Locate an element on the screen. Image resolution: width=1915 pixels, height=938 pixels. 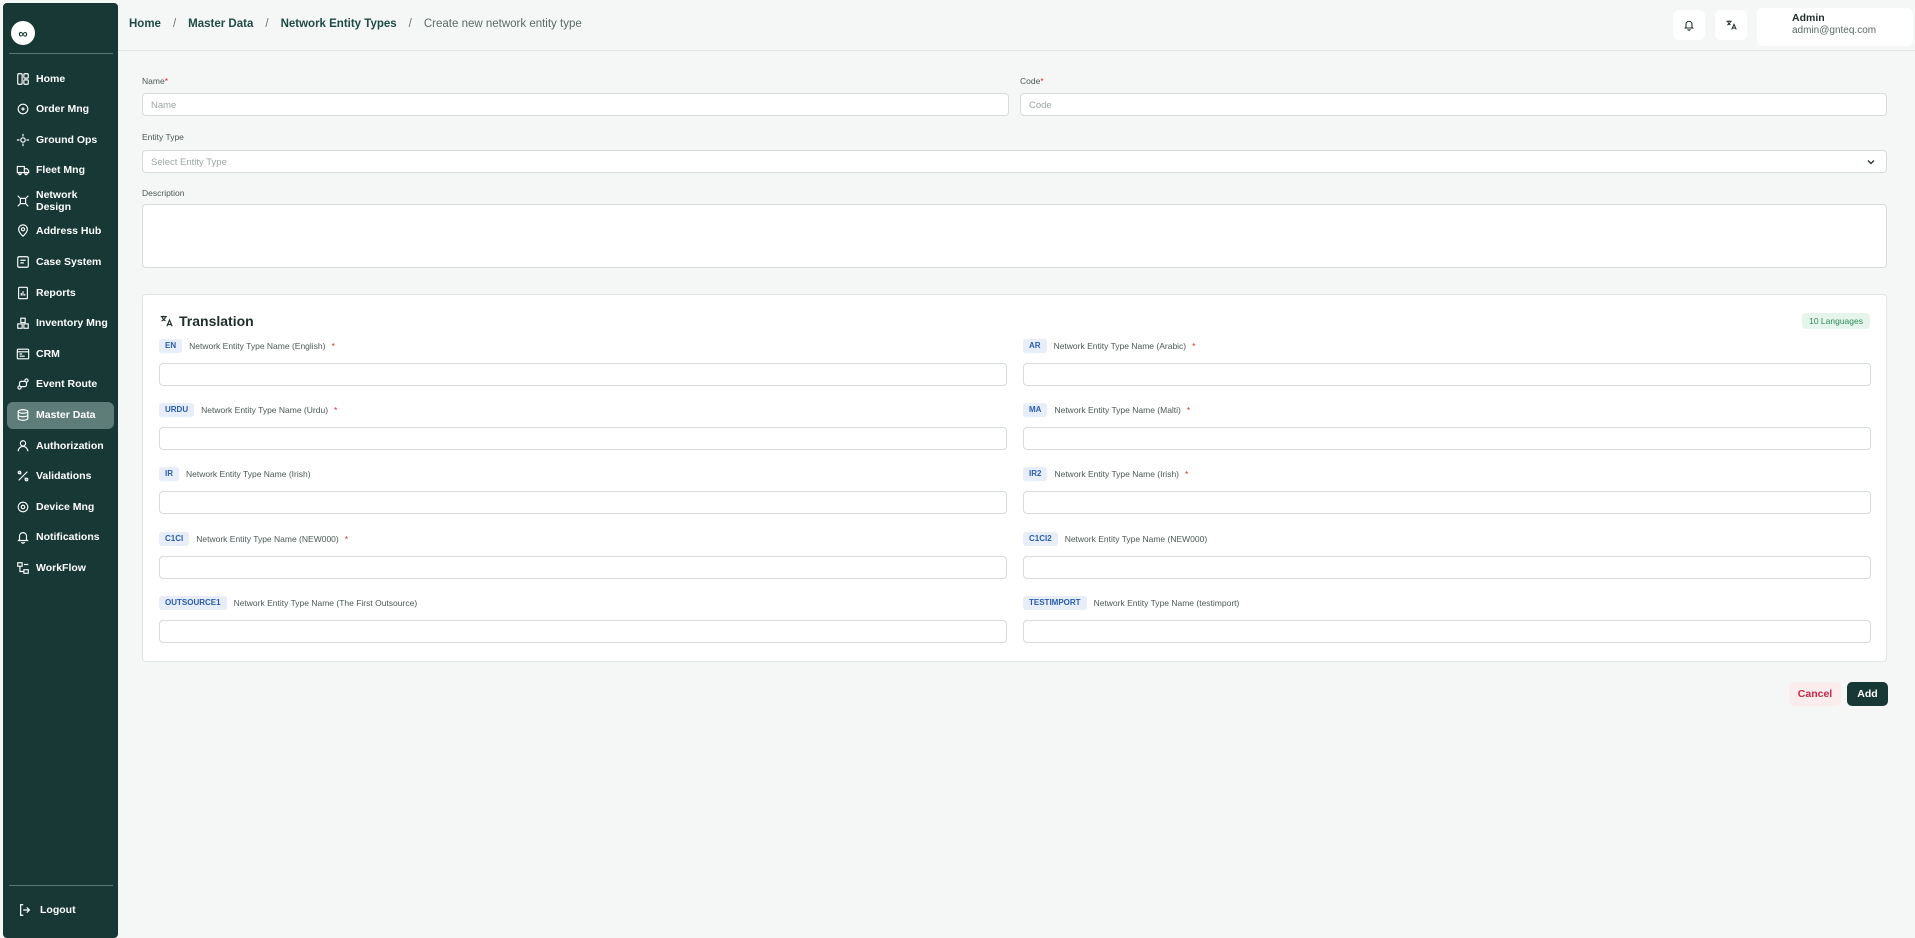
language-button is located at coordinates (1731, 25).